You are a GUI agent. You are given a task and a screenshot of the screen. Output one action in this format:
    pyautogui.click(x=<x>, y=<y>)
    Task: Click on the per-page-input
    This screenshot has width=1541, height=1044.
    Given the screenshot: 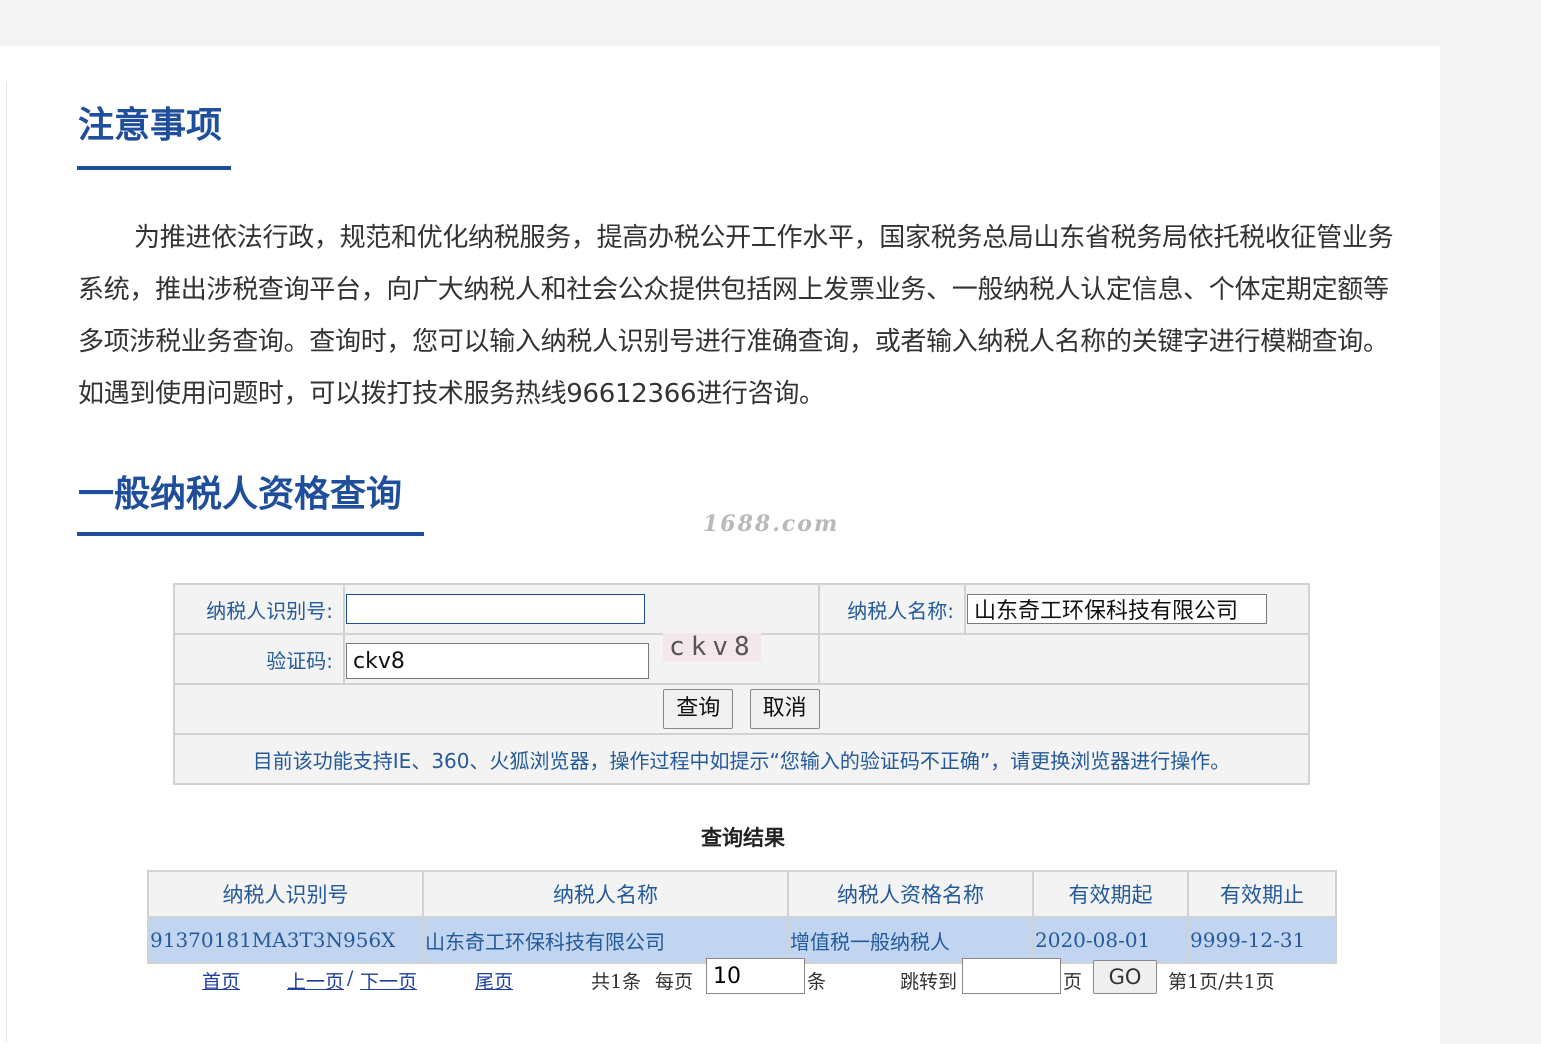 What is the action you would take?
    pyautogui.click(x=755, y=976)
    